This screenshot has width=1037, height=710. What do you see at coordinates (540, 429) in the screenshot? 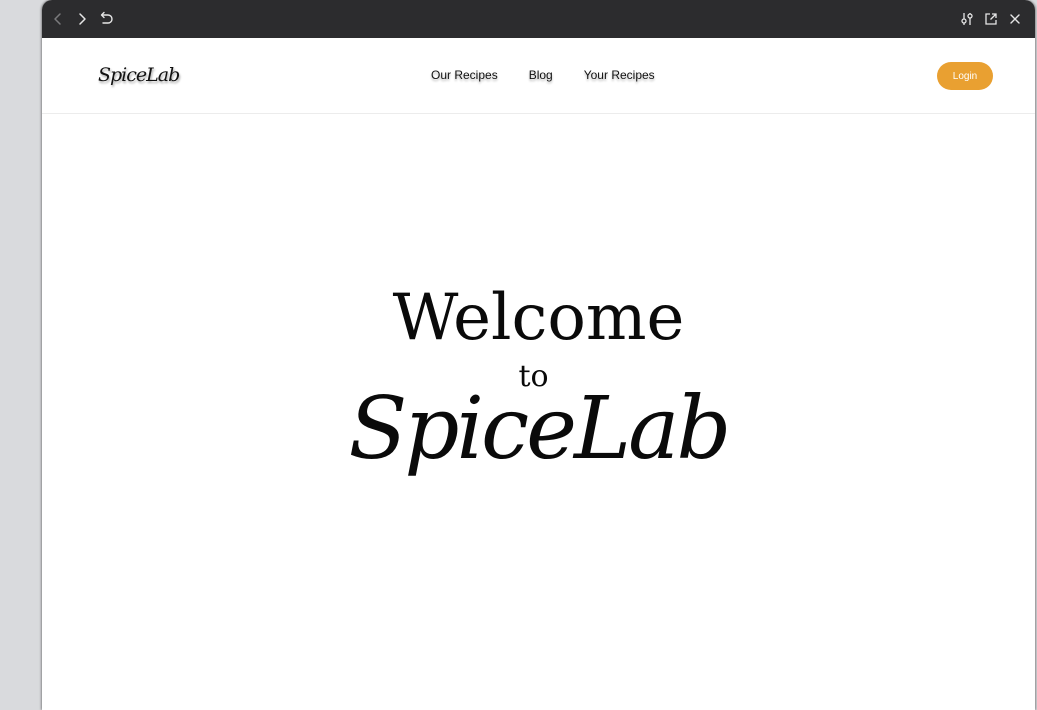
I see `hero-brand-logotype: SpiceLab` at bounding box center [540, 429].